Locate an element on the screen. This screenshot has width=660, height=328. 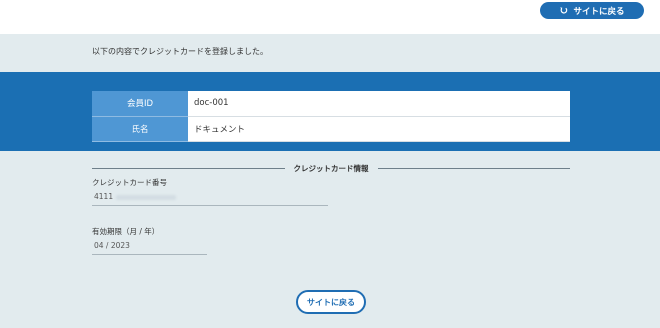
member-name-value: ドキュメント is located at coordinates (379, 129).